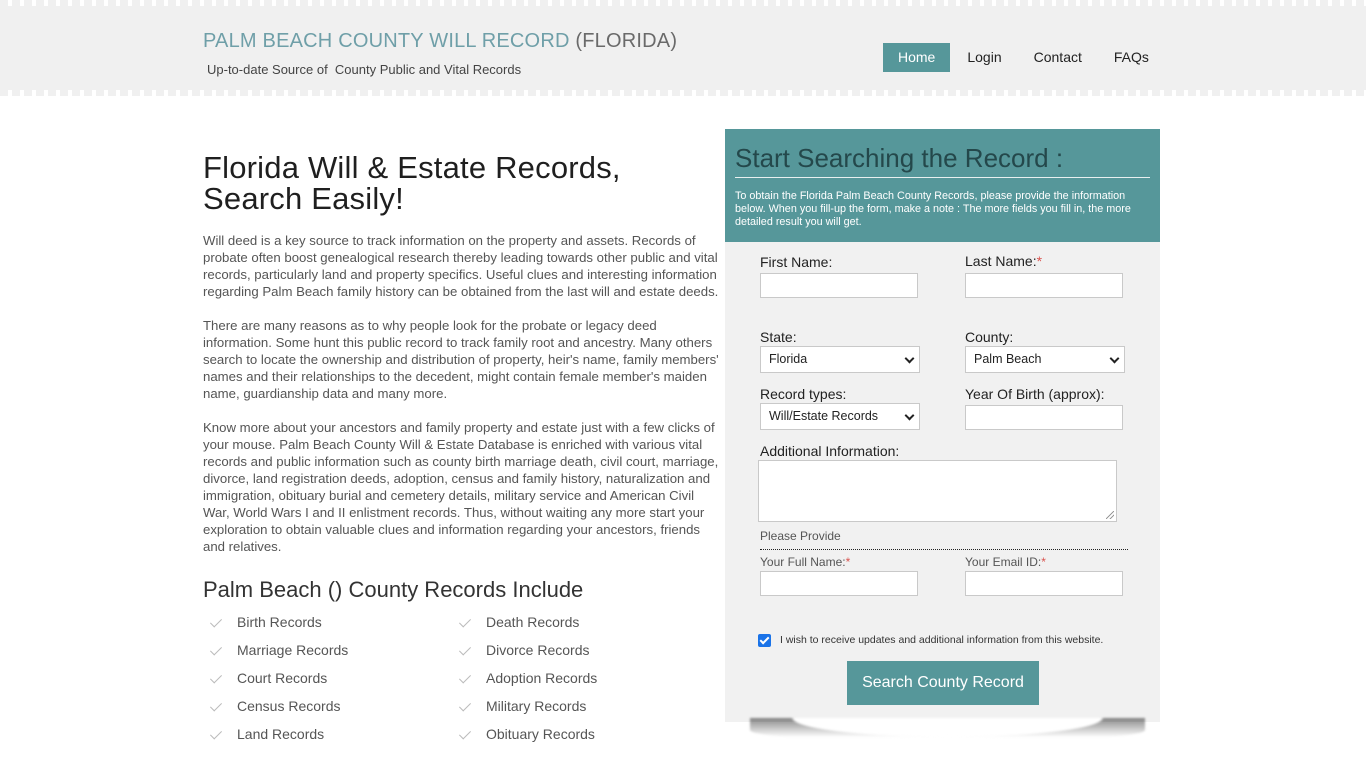  What do you see at coordinates (917, 57) in the screenshot?
I see `nav-home: Home` at bounding box center [917, 57].